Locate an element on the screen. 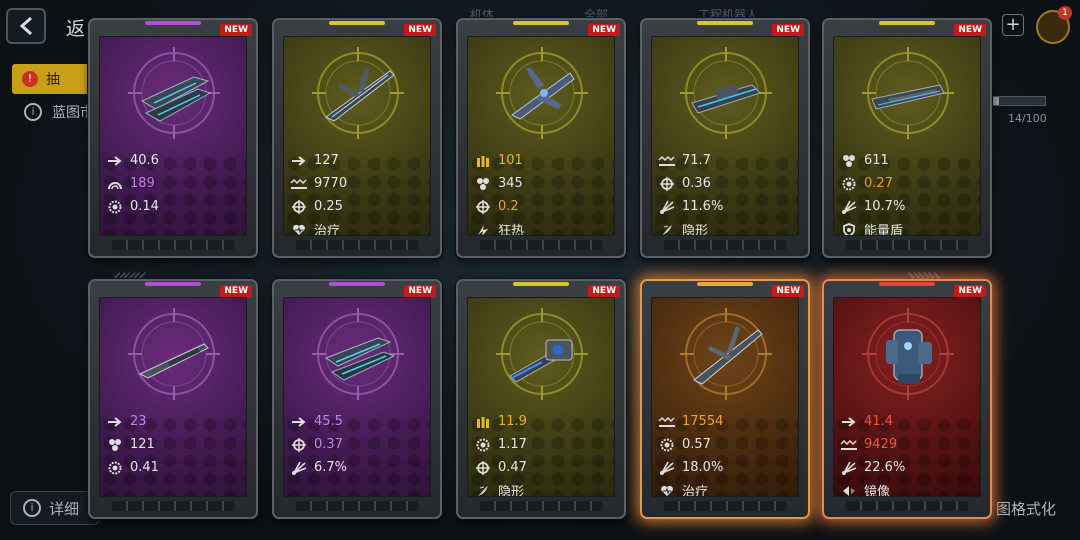  stat-value: 0.27 is located at coordinates (878, 183).